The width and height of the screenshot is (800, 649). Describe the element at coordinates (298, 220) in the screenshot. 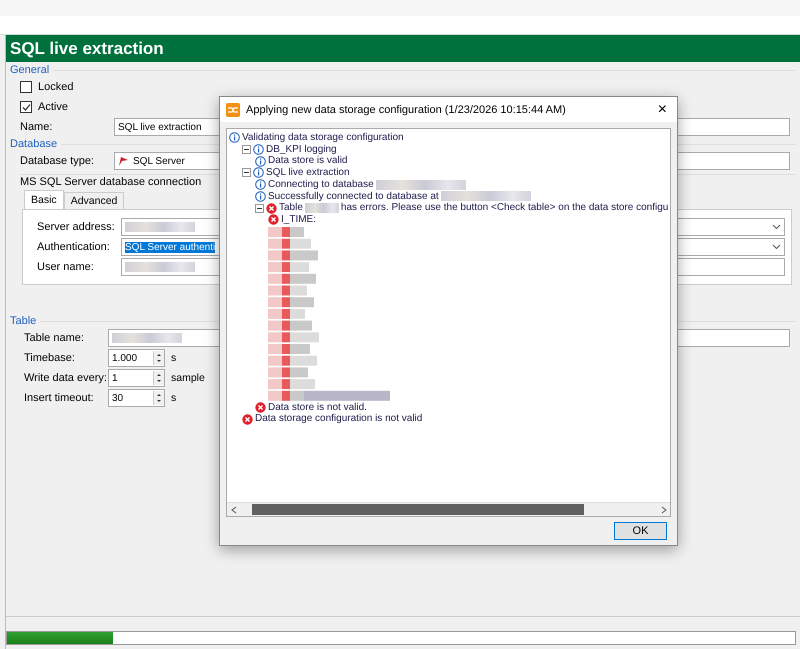

I see `tree-item-text: I_TIME:` at that location.